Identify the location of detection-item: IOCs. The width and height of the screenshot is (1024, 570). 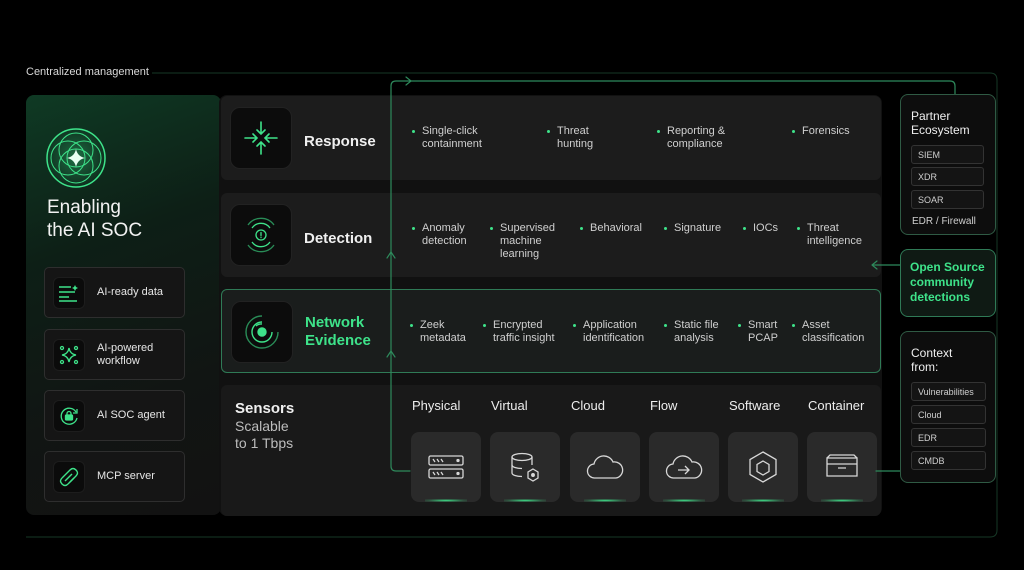
(765, 228).